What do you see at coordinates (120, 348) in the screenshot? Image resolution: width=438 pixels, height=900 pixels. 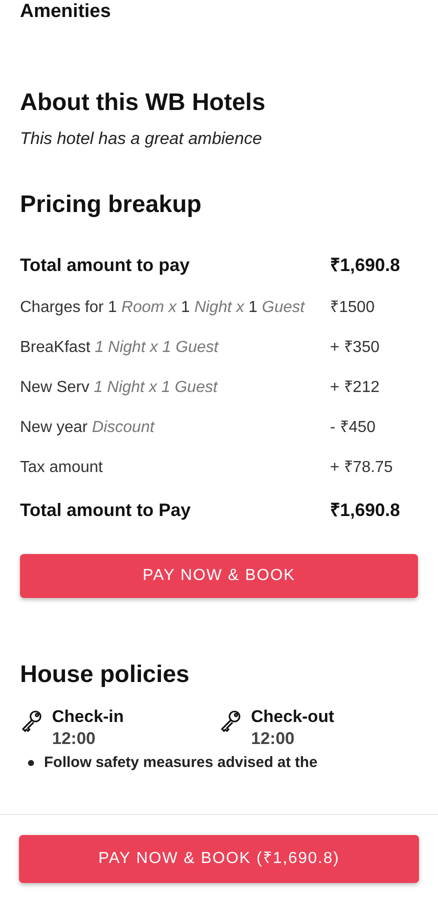 I see `charge-label: BreaKfast 1 Night x 1 Guest` at bounding box center [120, 348].